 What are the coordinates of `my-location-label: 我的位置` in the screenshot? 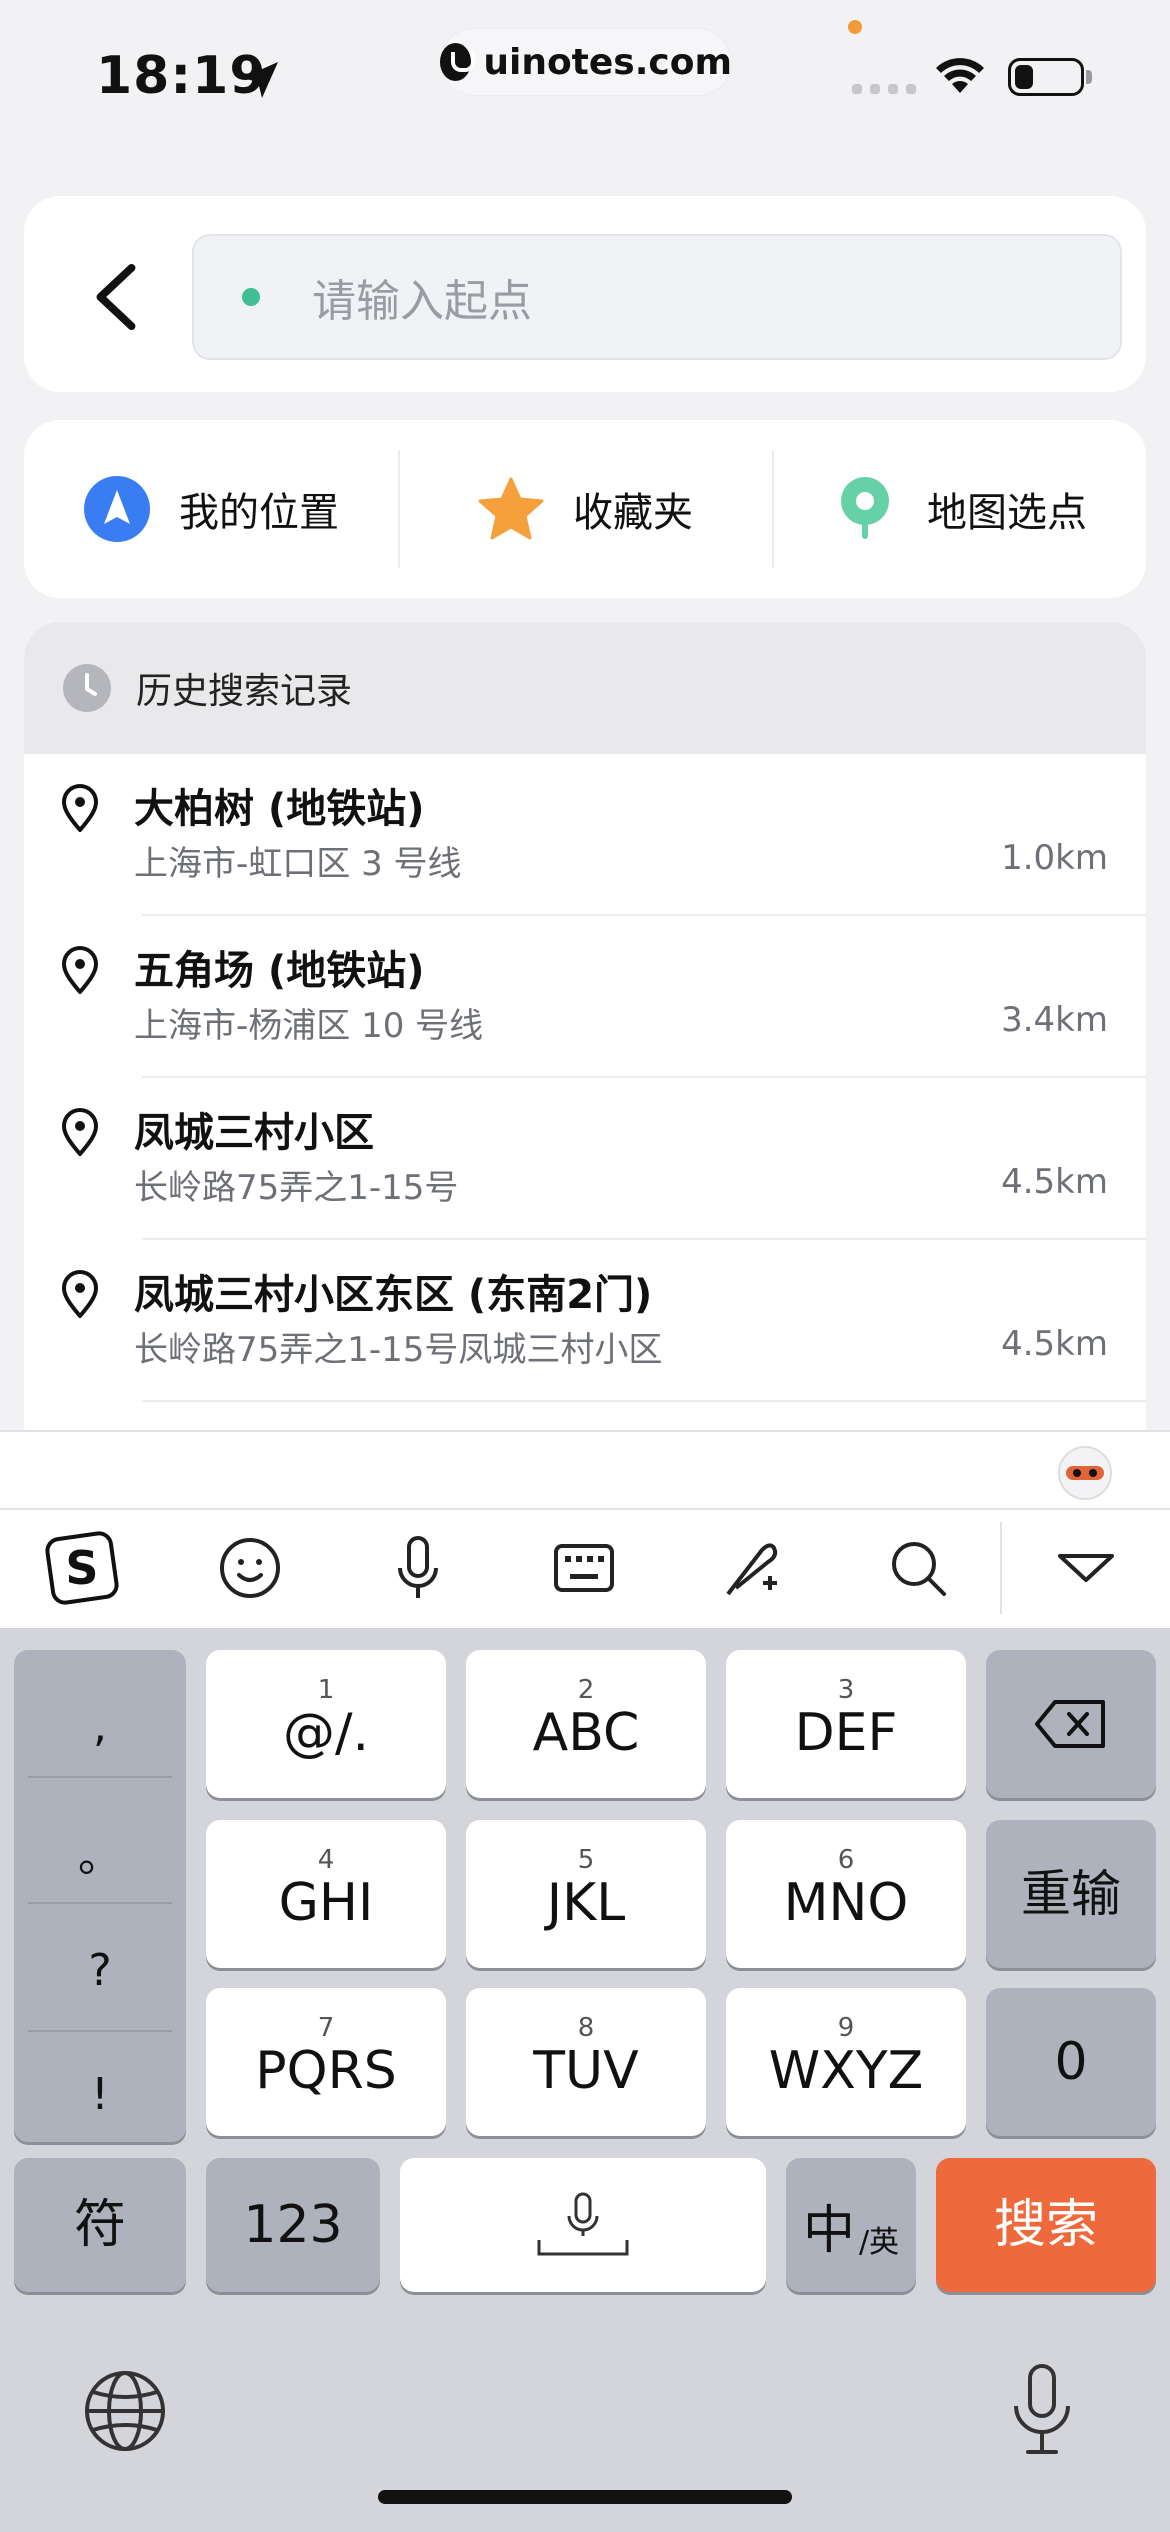 It's located at (259, 513).